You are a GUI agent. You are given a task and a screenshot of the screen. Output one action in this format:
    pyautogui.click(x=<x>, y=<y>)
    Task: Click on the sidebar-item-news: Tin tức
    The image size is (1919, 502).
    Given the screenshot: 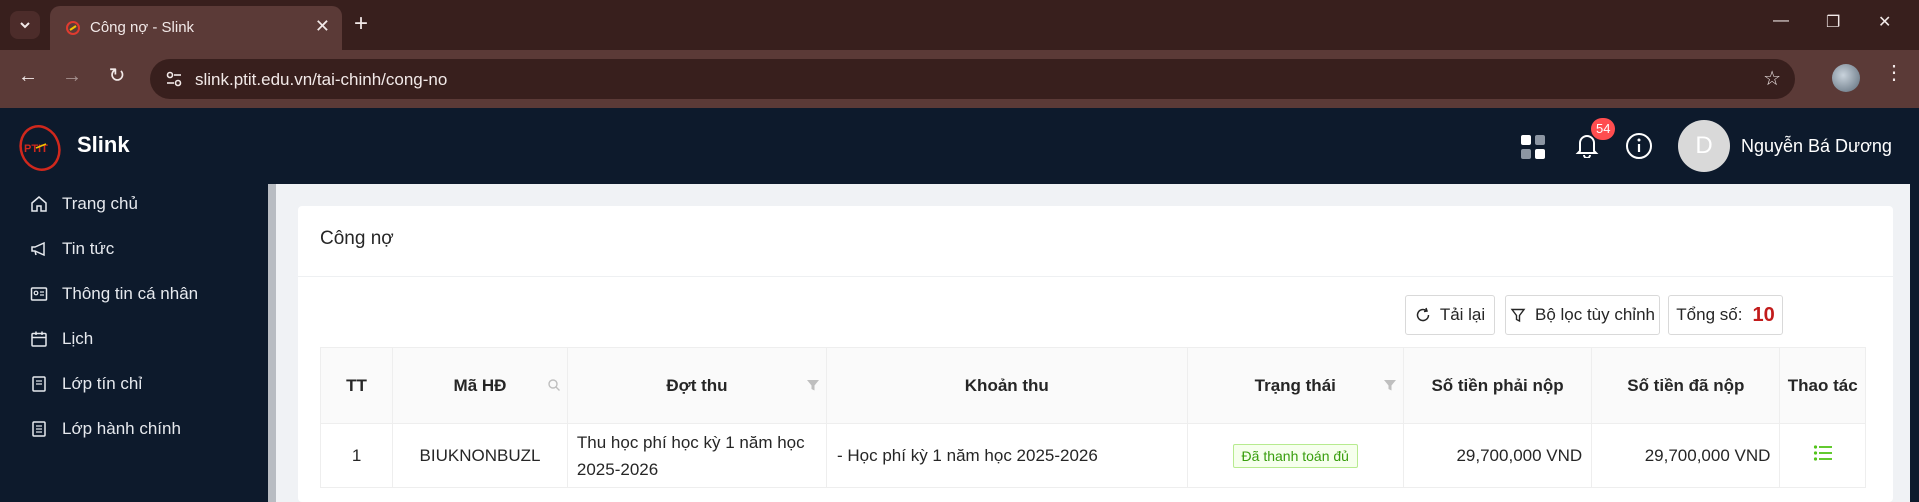 What is the action you would take?
    pyautogui.click(x=72, y=249)
    